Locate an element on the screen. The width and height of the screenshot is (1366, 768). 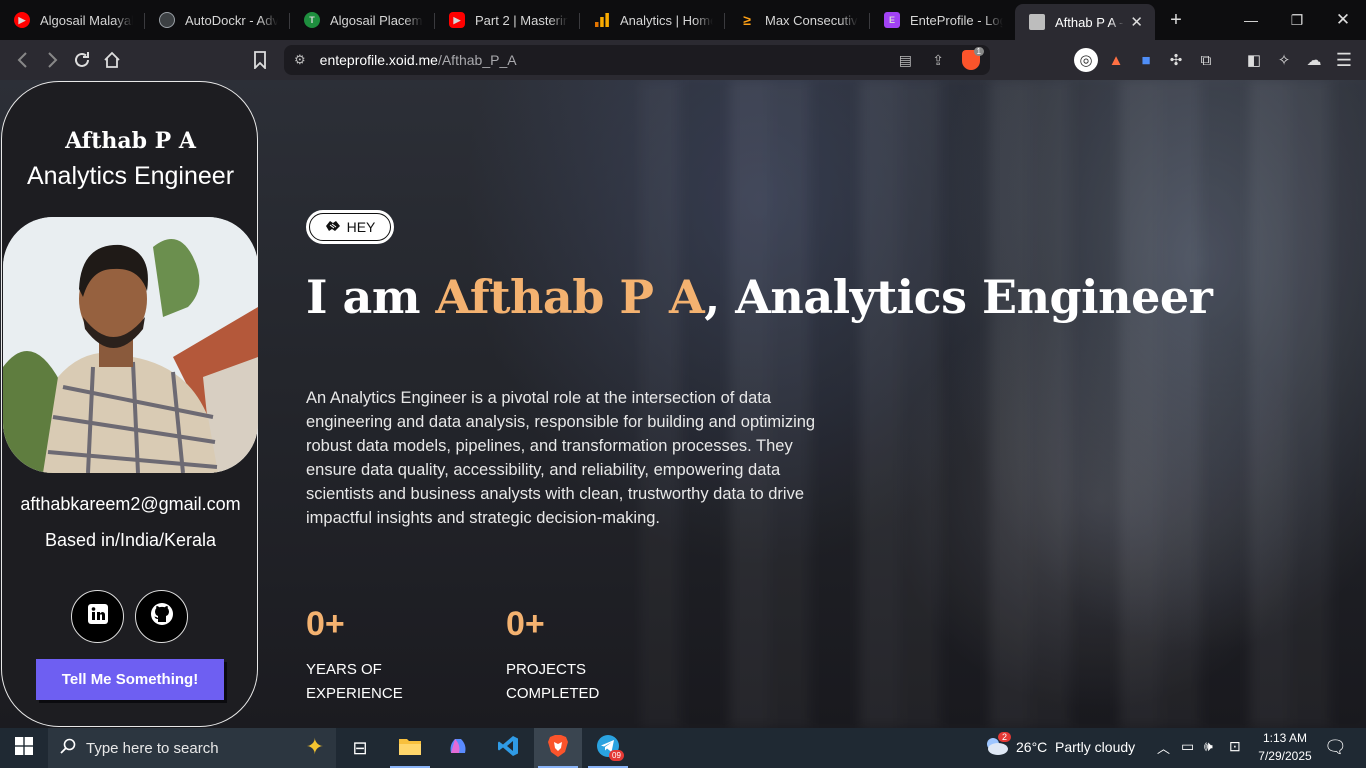
autodockr-icon is located at coordinates (167, 20).